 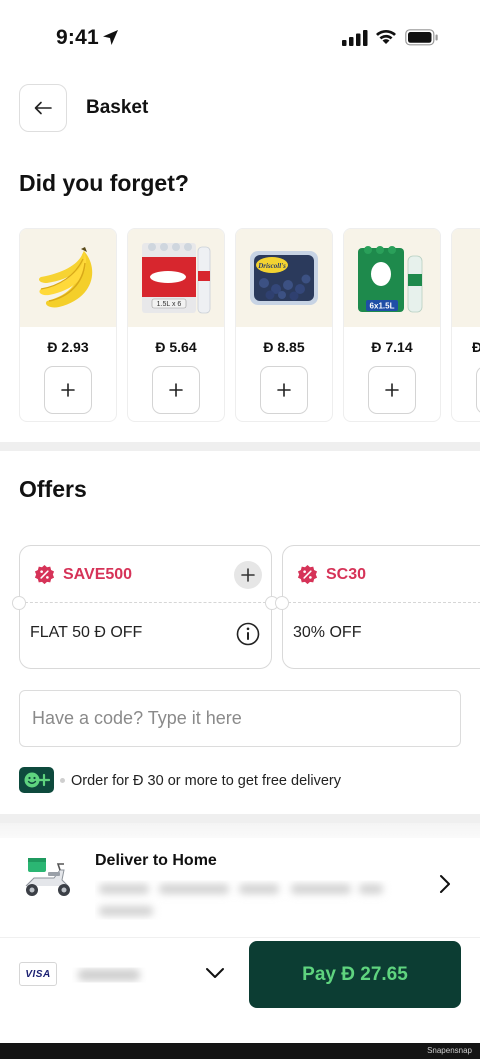 I want to click on wifi-icon, so click(x=386, y=37).